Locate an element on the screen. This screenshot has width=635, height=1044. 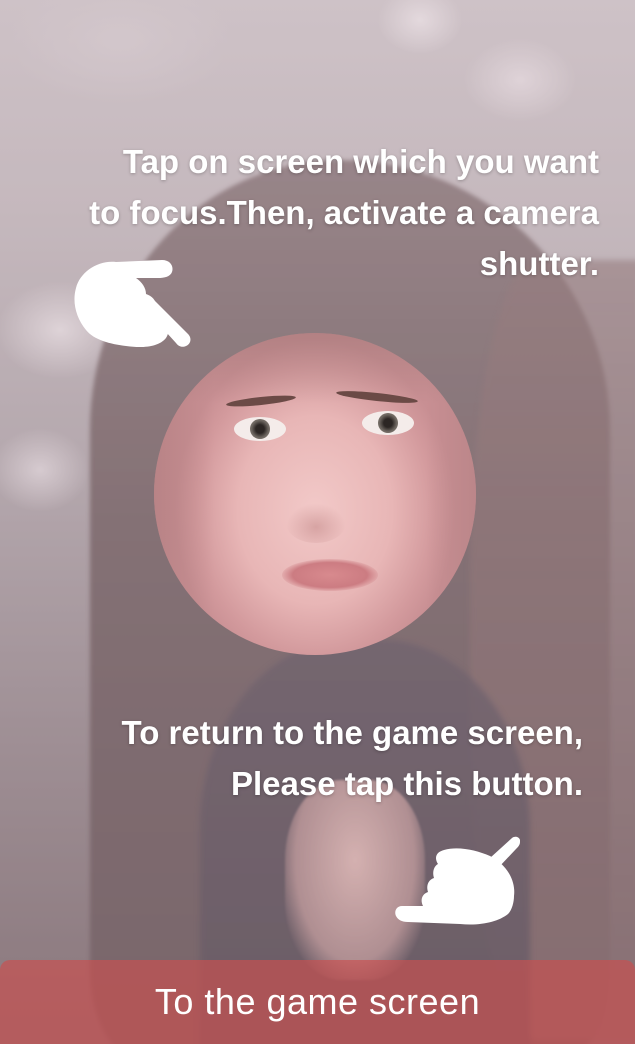
nose is located at coordinates (316, 523).